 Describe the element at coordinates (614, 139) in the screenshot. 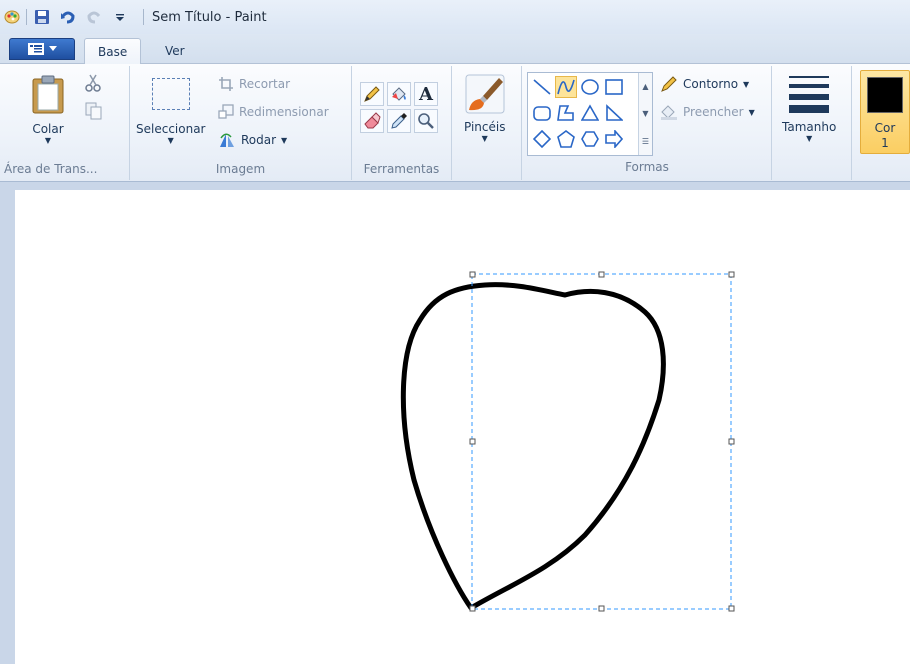

I see `arrow-shape-icon` at that location.